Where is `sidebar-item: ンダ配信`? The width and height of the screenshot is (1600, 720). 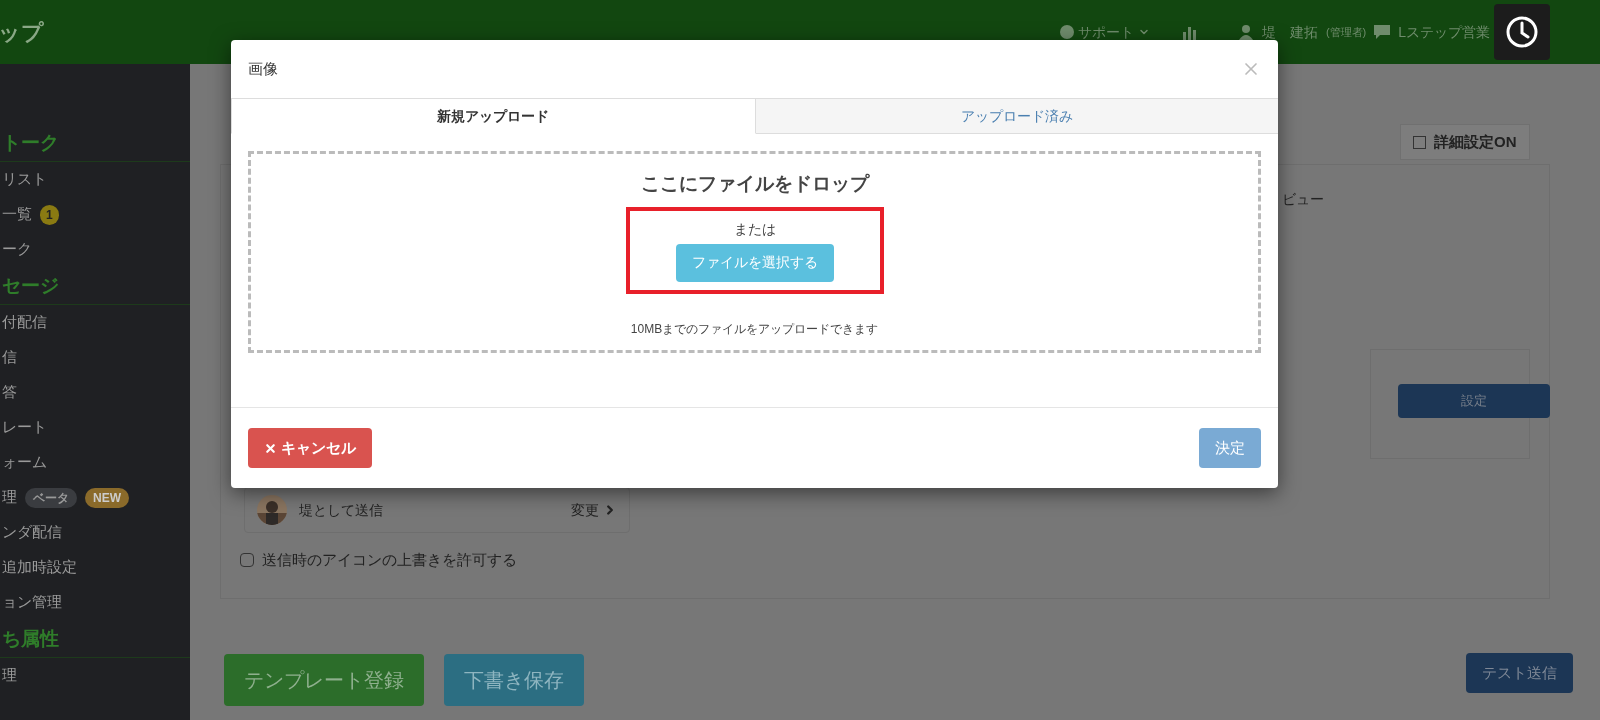 sidebar-item: ンダ配信 is located at coordinates (32, 532).